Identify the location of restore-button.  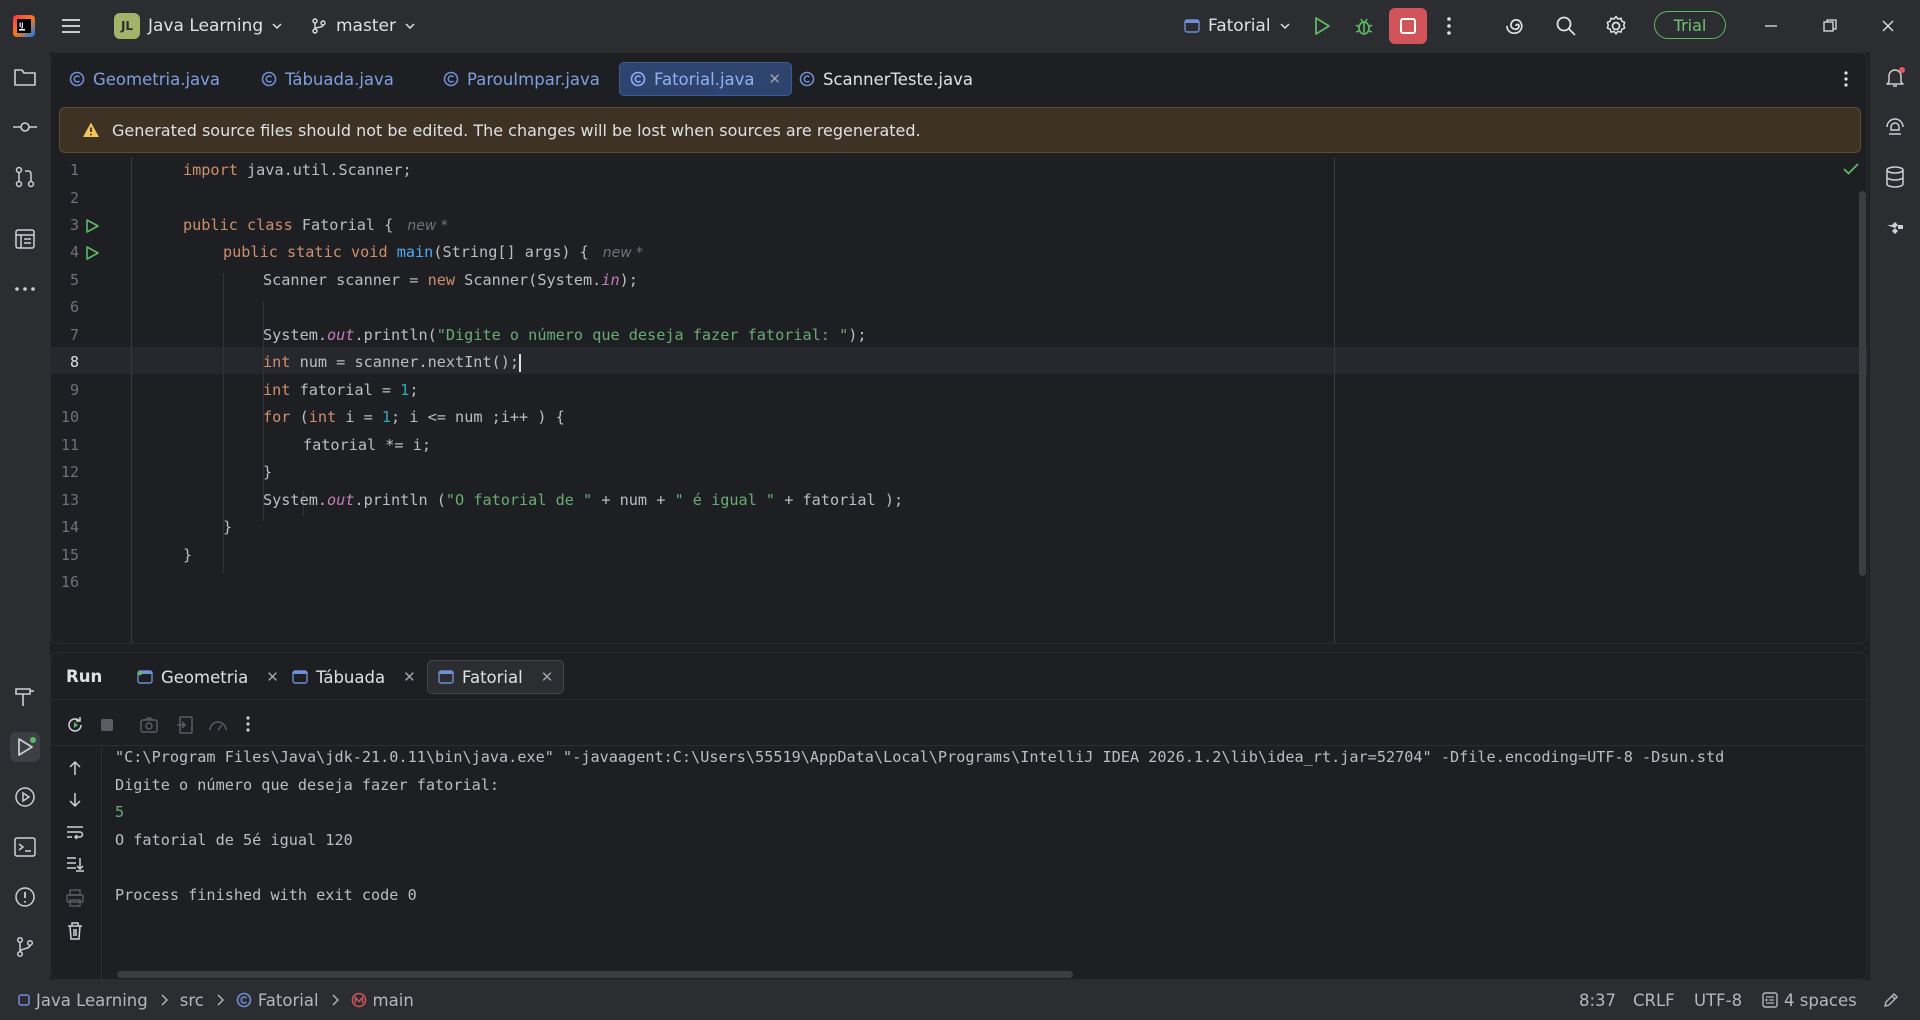
(1830, 26).